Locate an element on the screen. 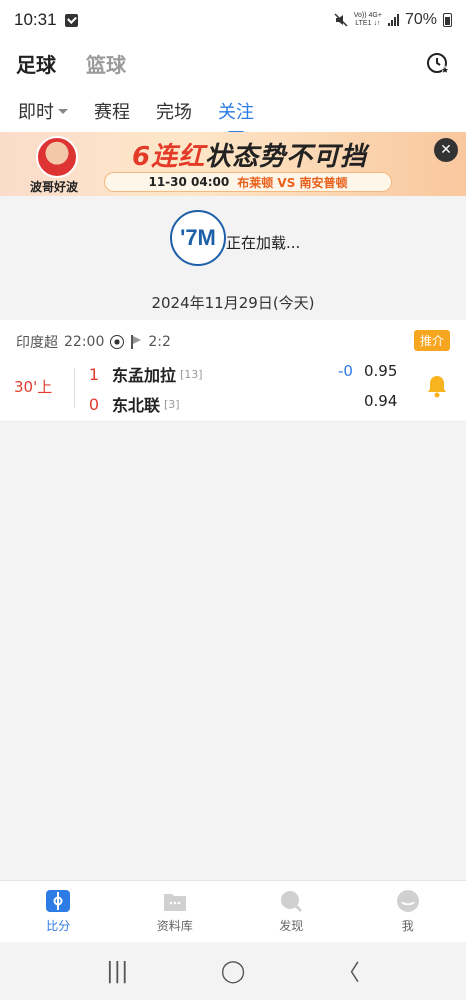  league-name: 印度超 is located at coordinates (37, 343).